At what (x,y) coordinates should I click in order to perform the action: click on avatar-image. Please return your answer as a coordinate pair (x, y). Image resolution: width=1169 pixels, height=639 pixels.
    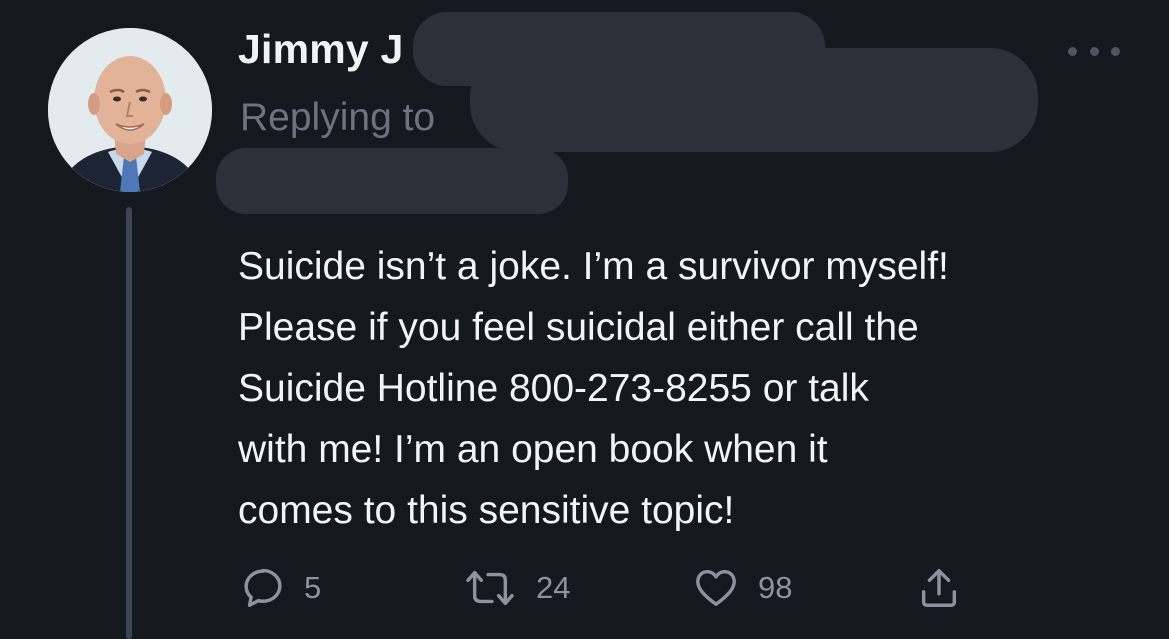
    Looking at the image, I should click on (130, 110).